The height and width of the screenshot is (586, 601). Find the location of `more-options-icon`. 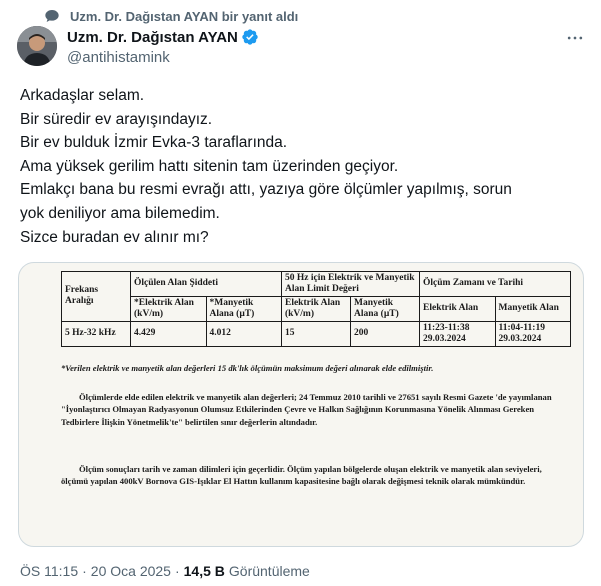

more-options-icon is located at coordinates (575, 38).